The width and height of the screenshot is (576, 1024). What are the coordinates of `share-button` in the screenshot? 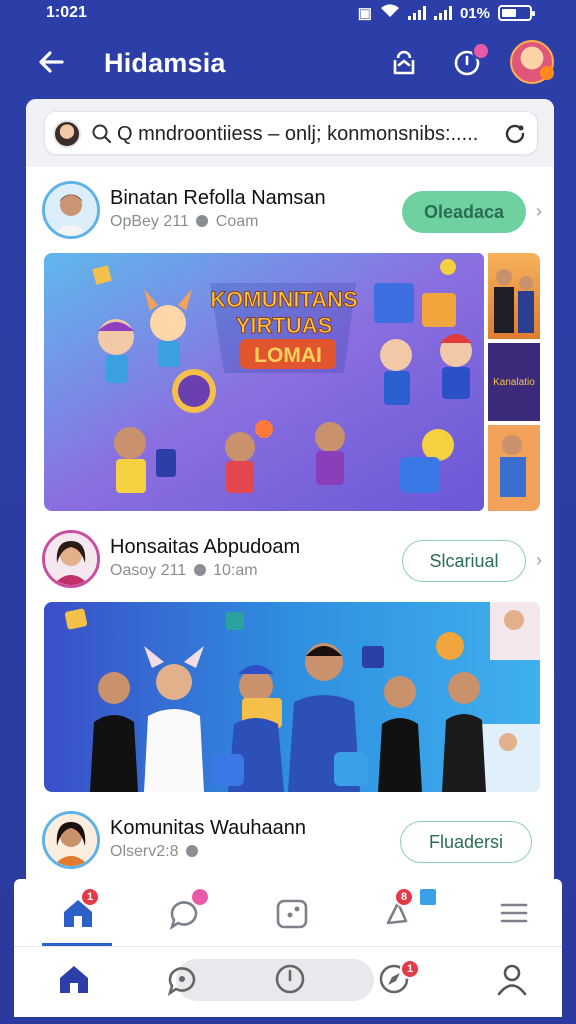 It's located at (404, 62).